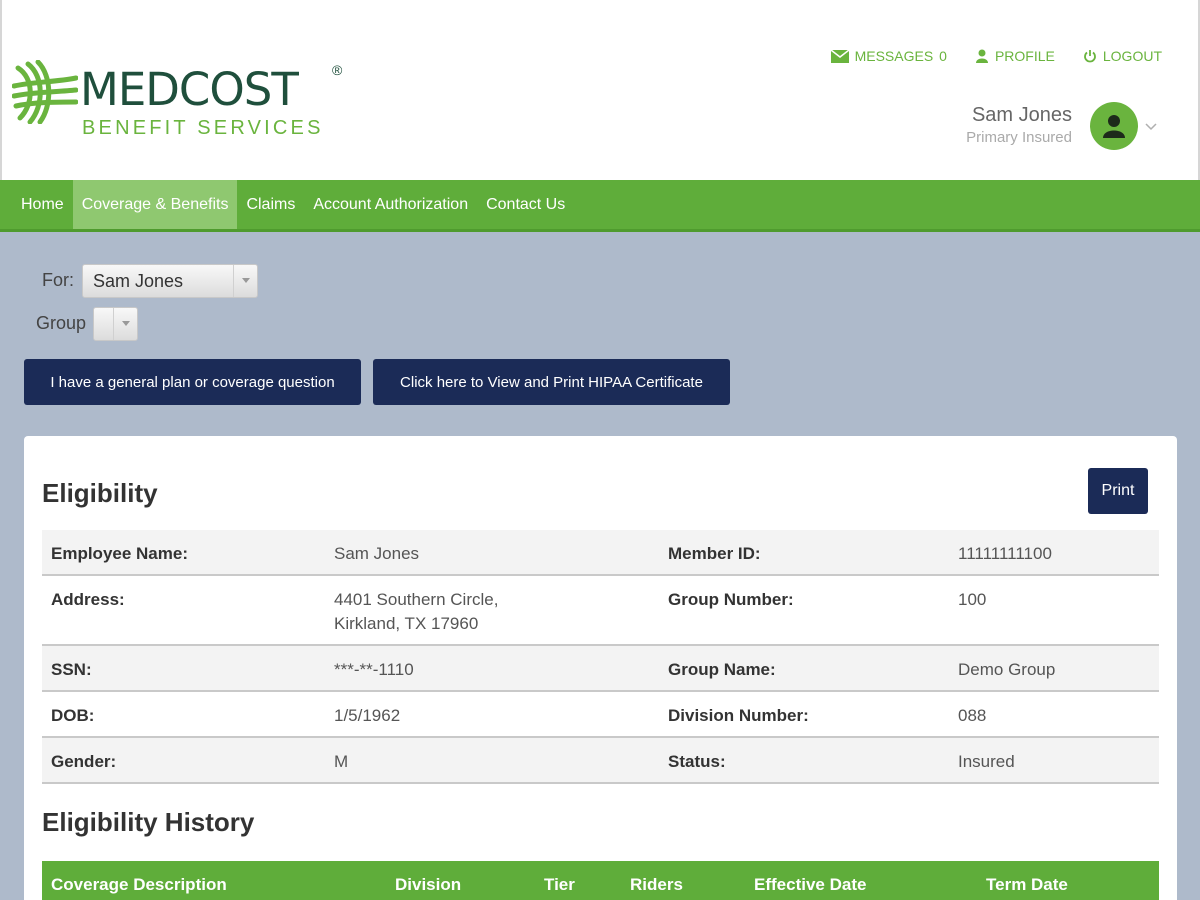 The image size is (1200, 900). I want to click on user-menu: Sam Jones Primary Insured, so click(1062, 126).